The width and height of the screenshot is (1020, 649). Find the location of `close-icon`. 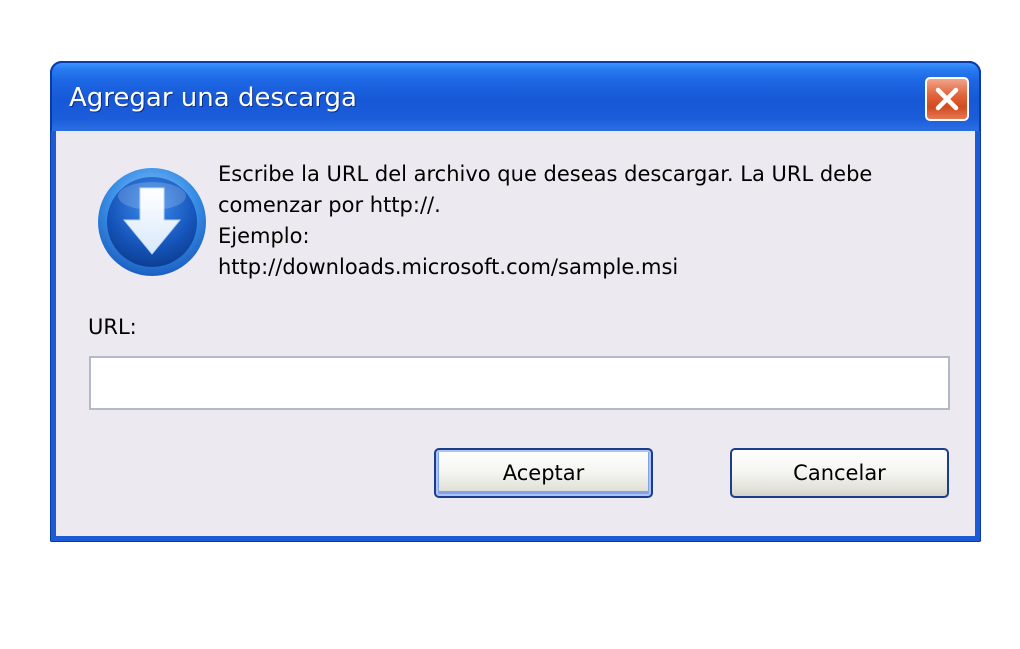

close-icon is located at coordinates (947, 99).